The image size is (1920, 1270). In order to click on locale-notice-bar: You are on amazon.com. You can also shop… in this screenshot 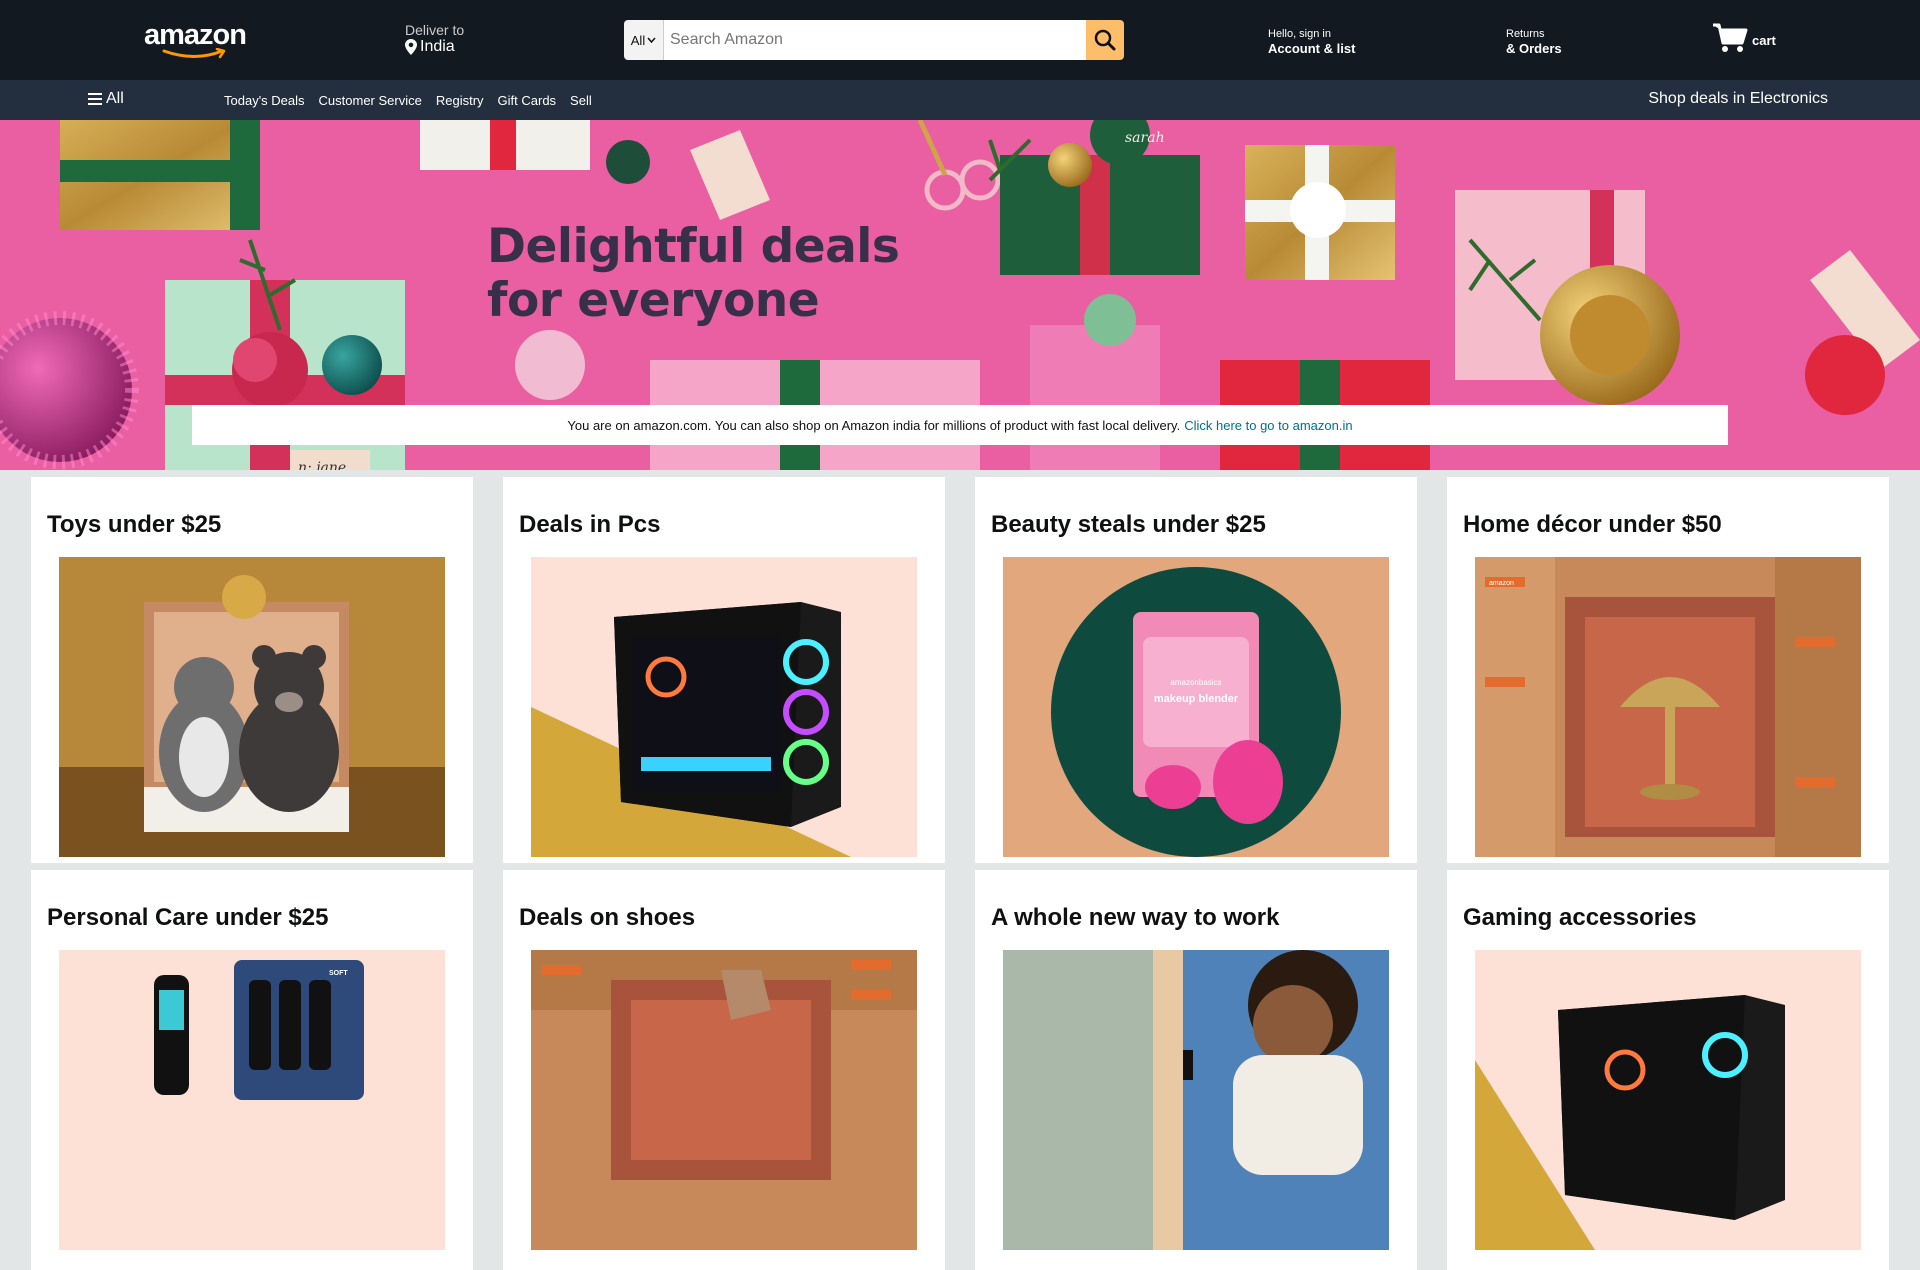, I will do `click(960, 425)`.